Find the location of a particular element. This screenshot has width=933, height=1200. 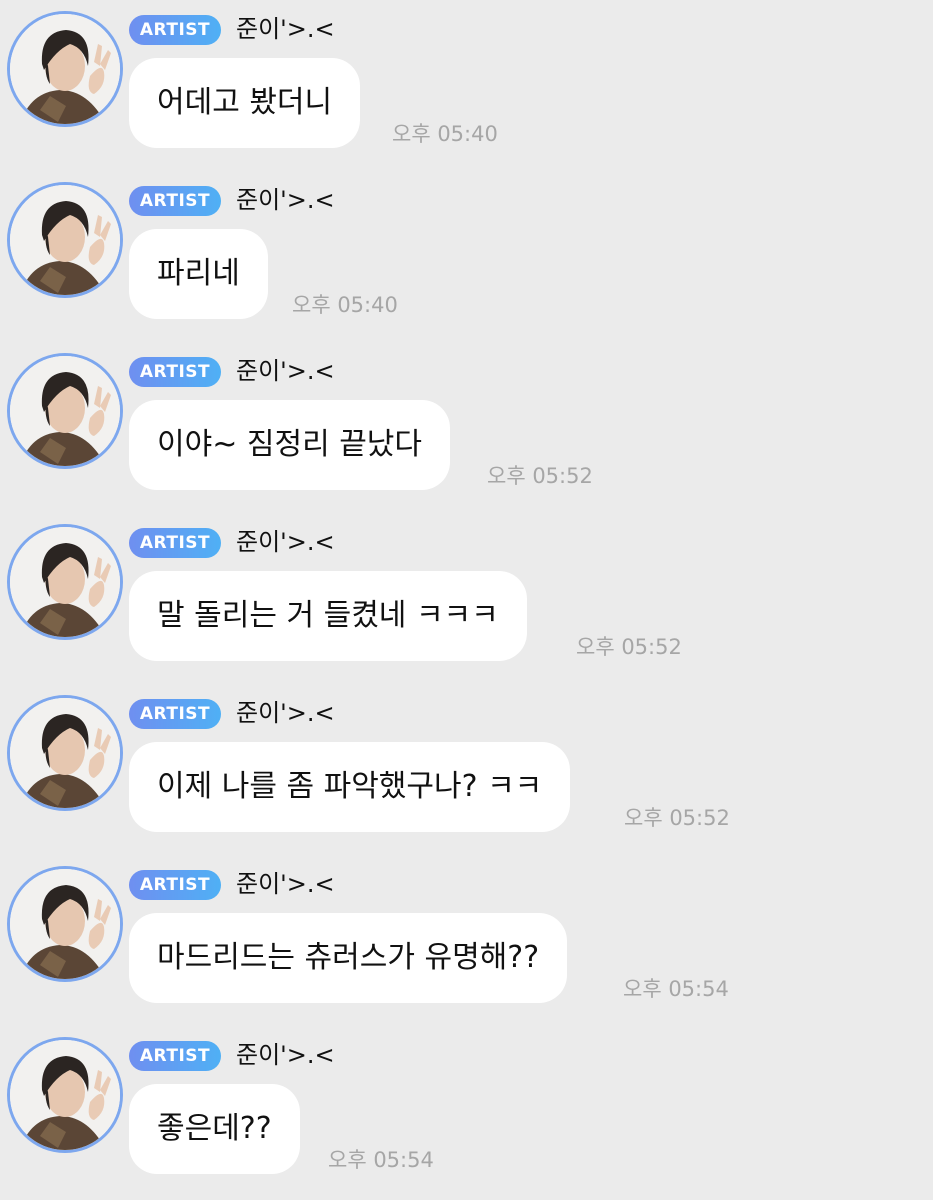

message-bubble: 어데고 봤더니 is located at coordinates (245, 103).